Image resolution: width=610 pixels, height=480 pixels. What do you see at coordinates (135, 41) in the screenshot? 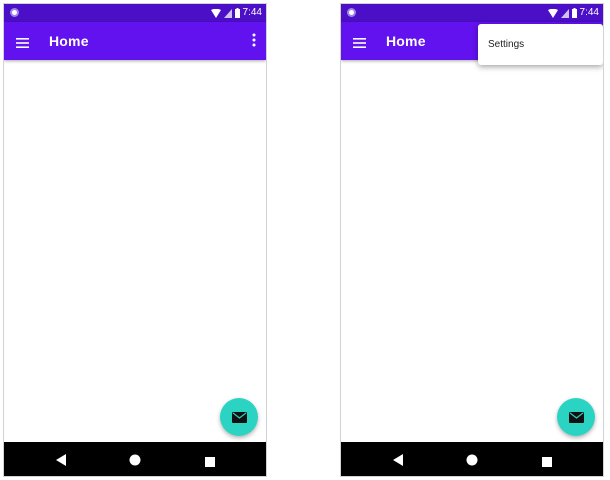
I see `app-bar: Home` at bounding box center [135, 41].